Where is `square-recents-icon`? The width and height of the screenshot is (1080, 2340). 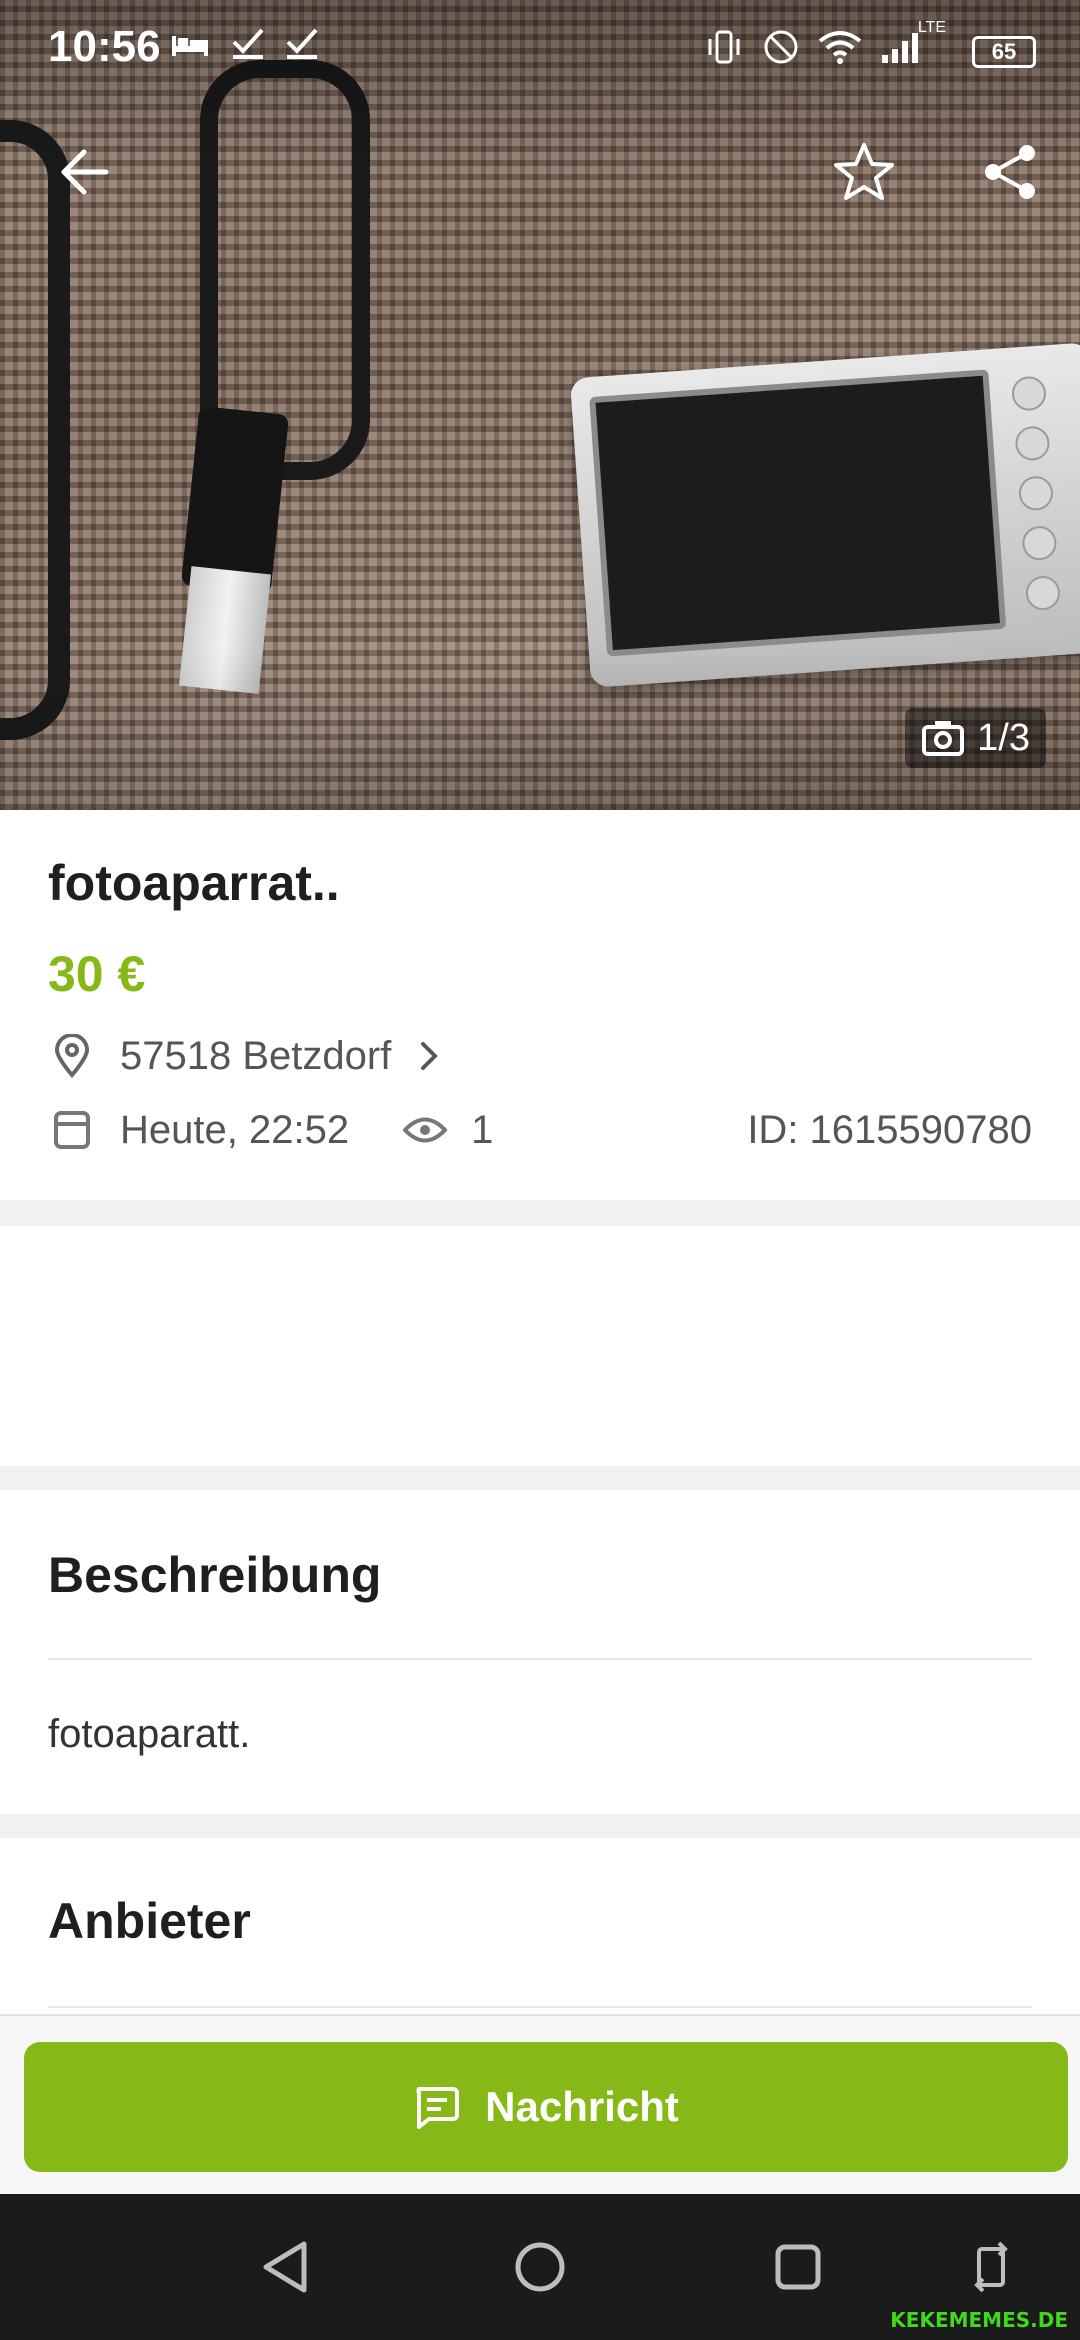 square-recents-icon is located at coordinates (798, 2267).